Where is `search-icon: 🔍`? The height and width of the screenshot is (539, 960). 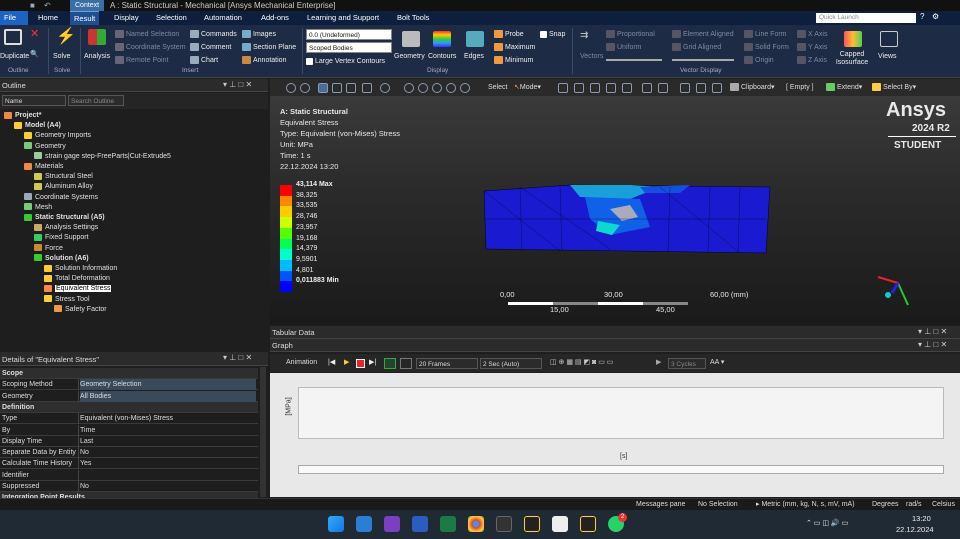 search-icon: 🔍 is located at coordinates (34, 54).